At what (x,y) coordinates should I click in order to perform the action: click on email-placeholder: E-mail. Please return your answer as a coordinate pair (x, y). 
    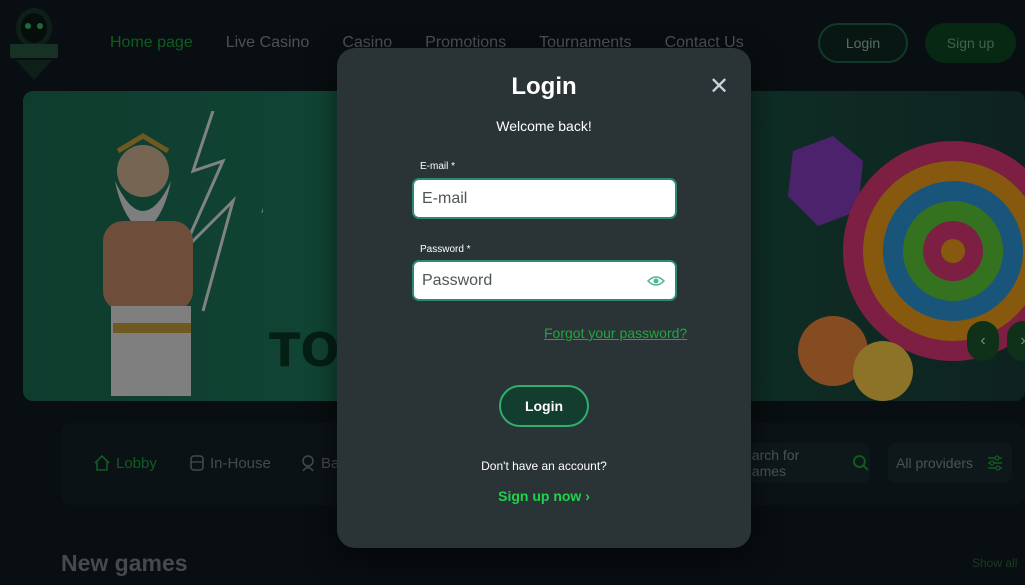
    Looking at the image, I should click on (445, 198).